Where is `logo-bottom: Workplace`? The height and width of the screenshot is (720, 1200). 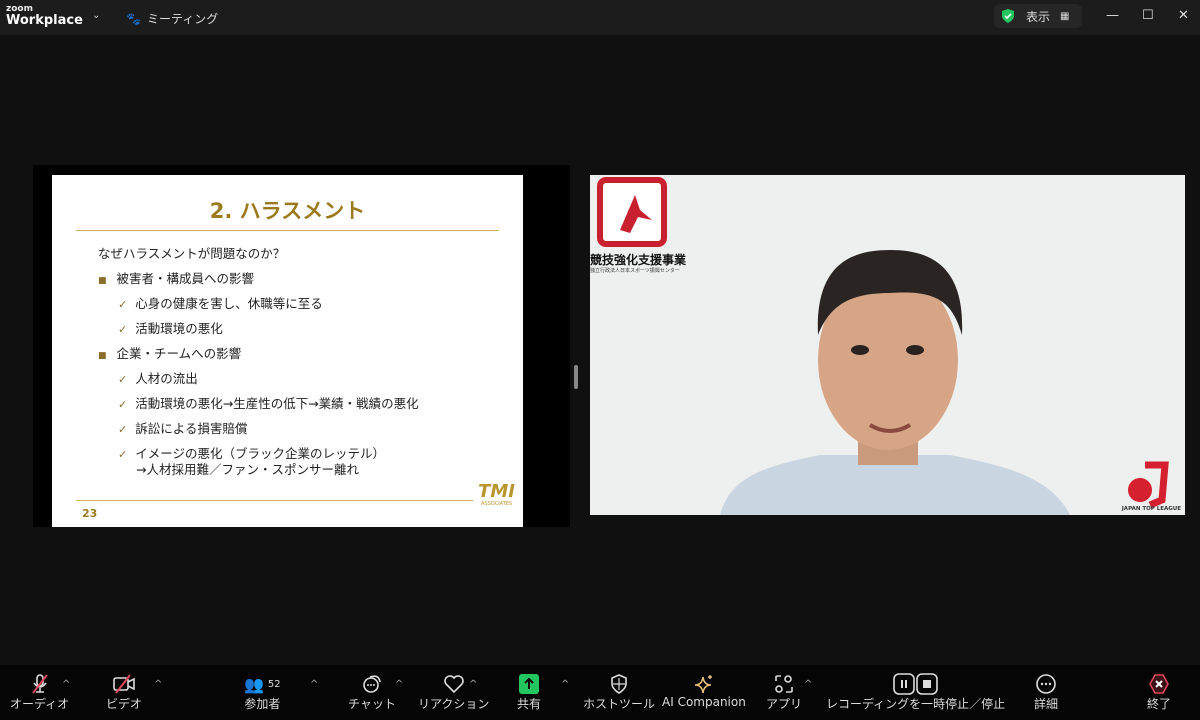 logo-bottom: Workplace is located at coordinates (44, 20).